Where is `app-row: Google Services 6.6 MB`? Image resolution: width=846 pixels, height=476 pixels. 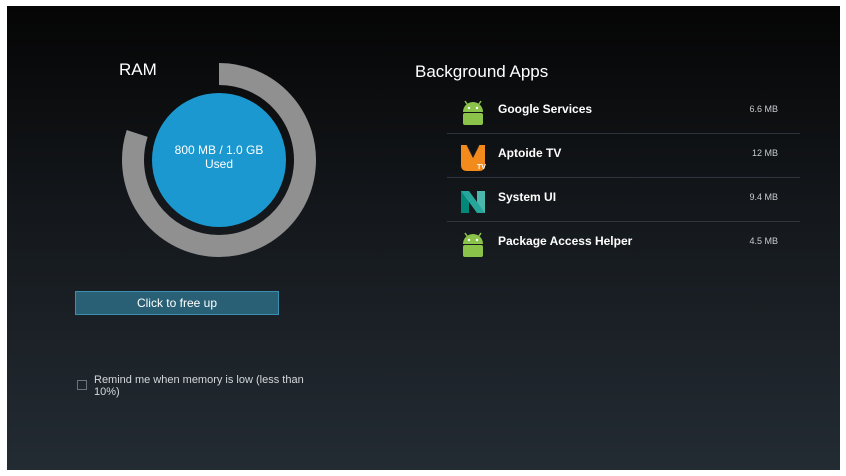
app-row: Google Services 6.6 MB is located at coordinates (623, 112).